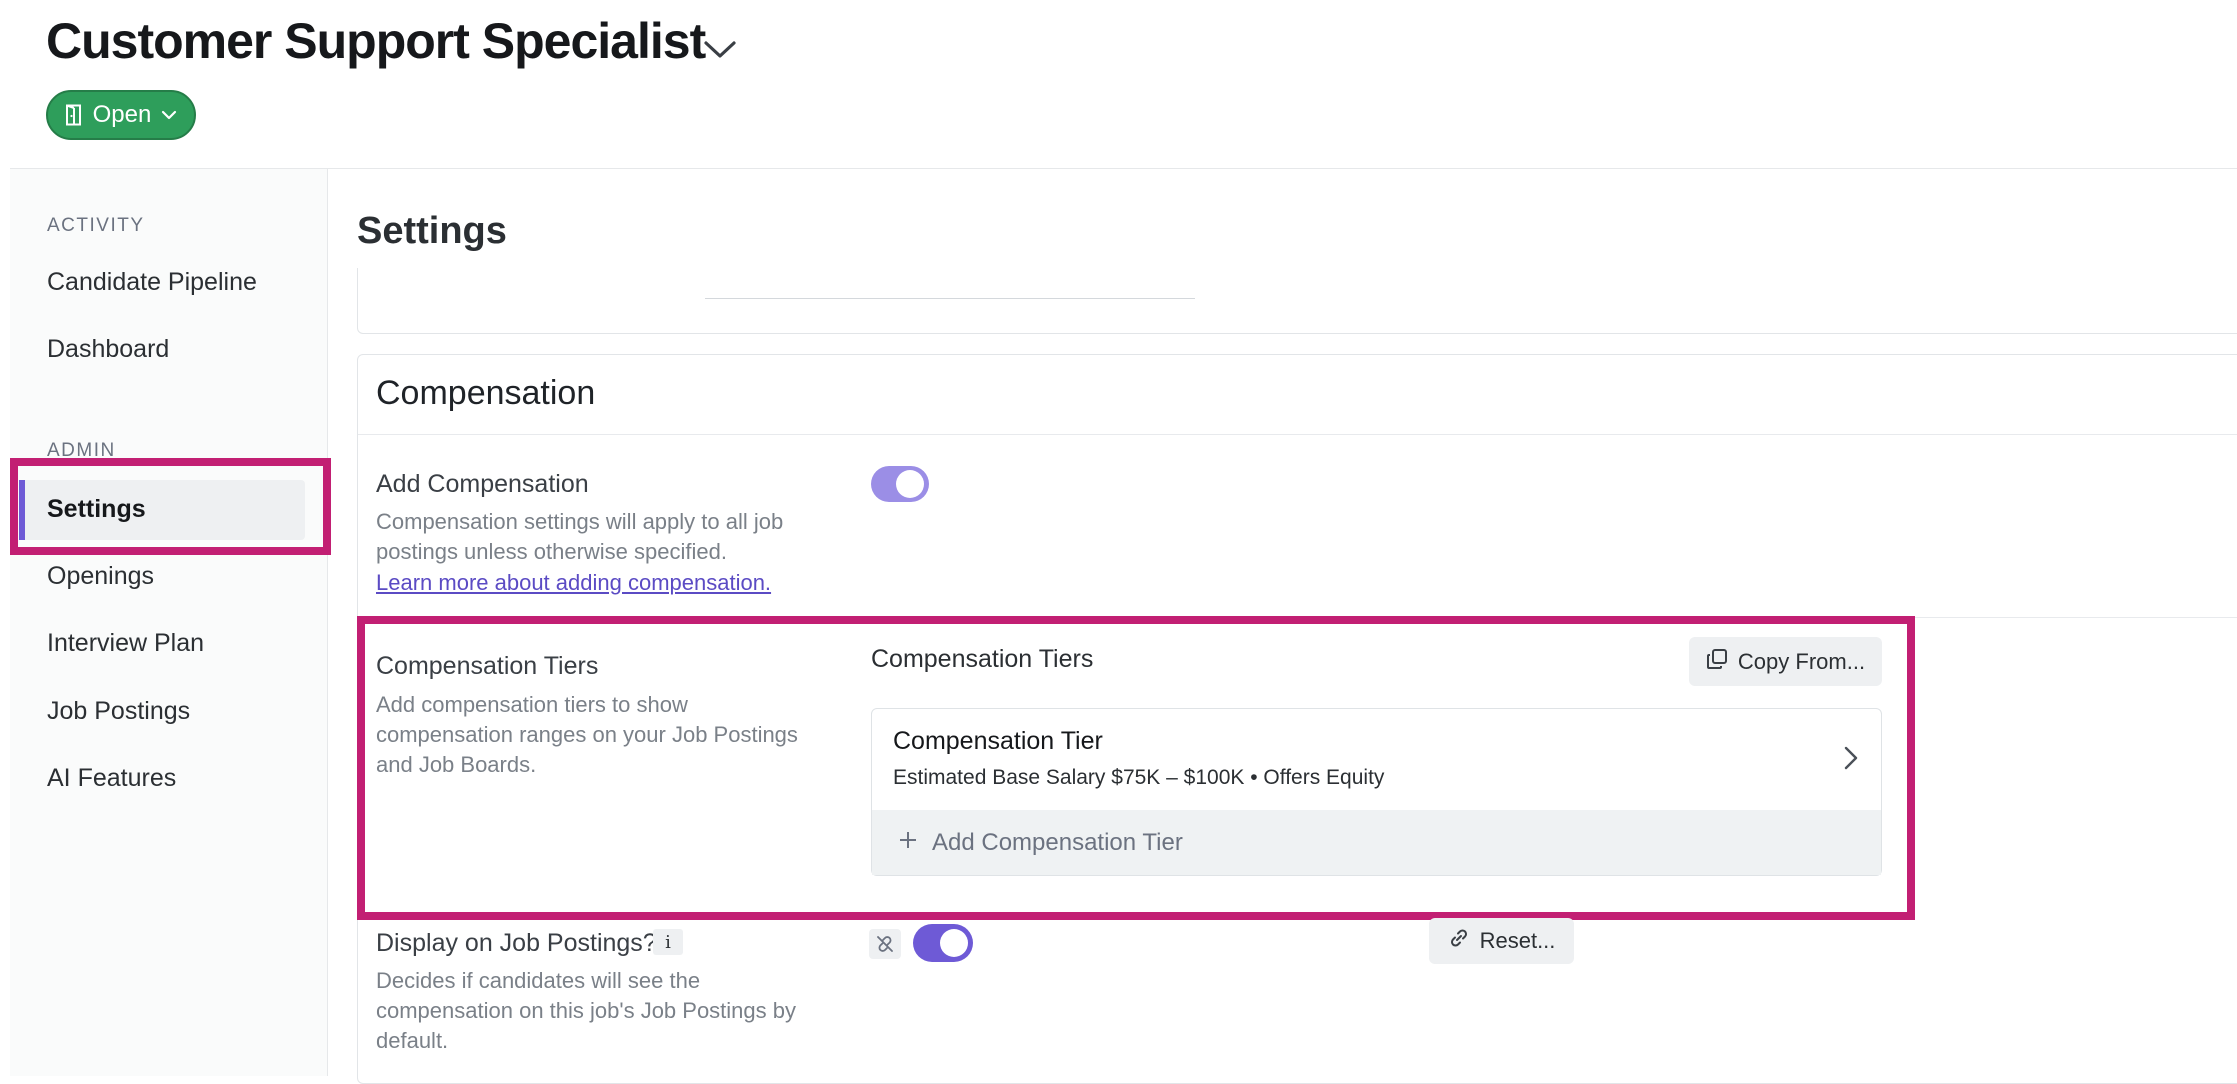 The image size is (2237, 1084). What do you see at coordinates (1297, 434) in the screenshot?
I see `card-header-divider` at bounding box center [1297, 434].